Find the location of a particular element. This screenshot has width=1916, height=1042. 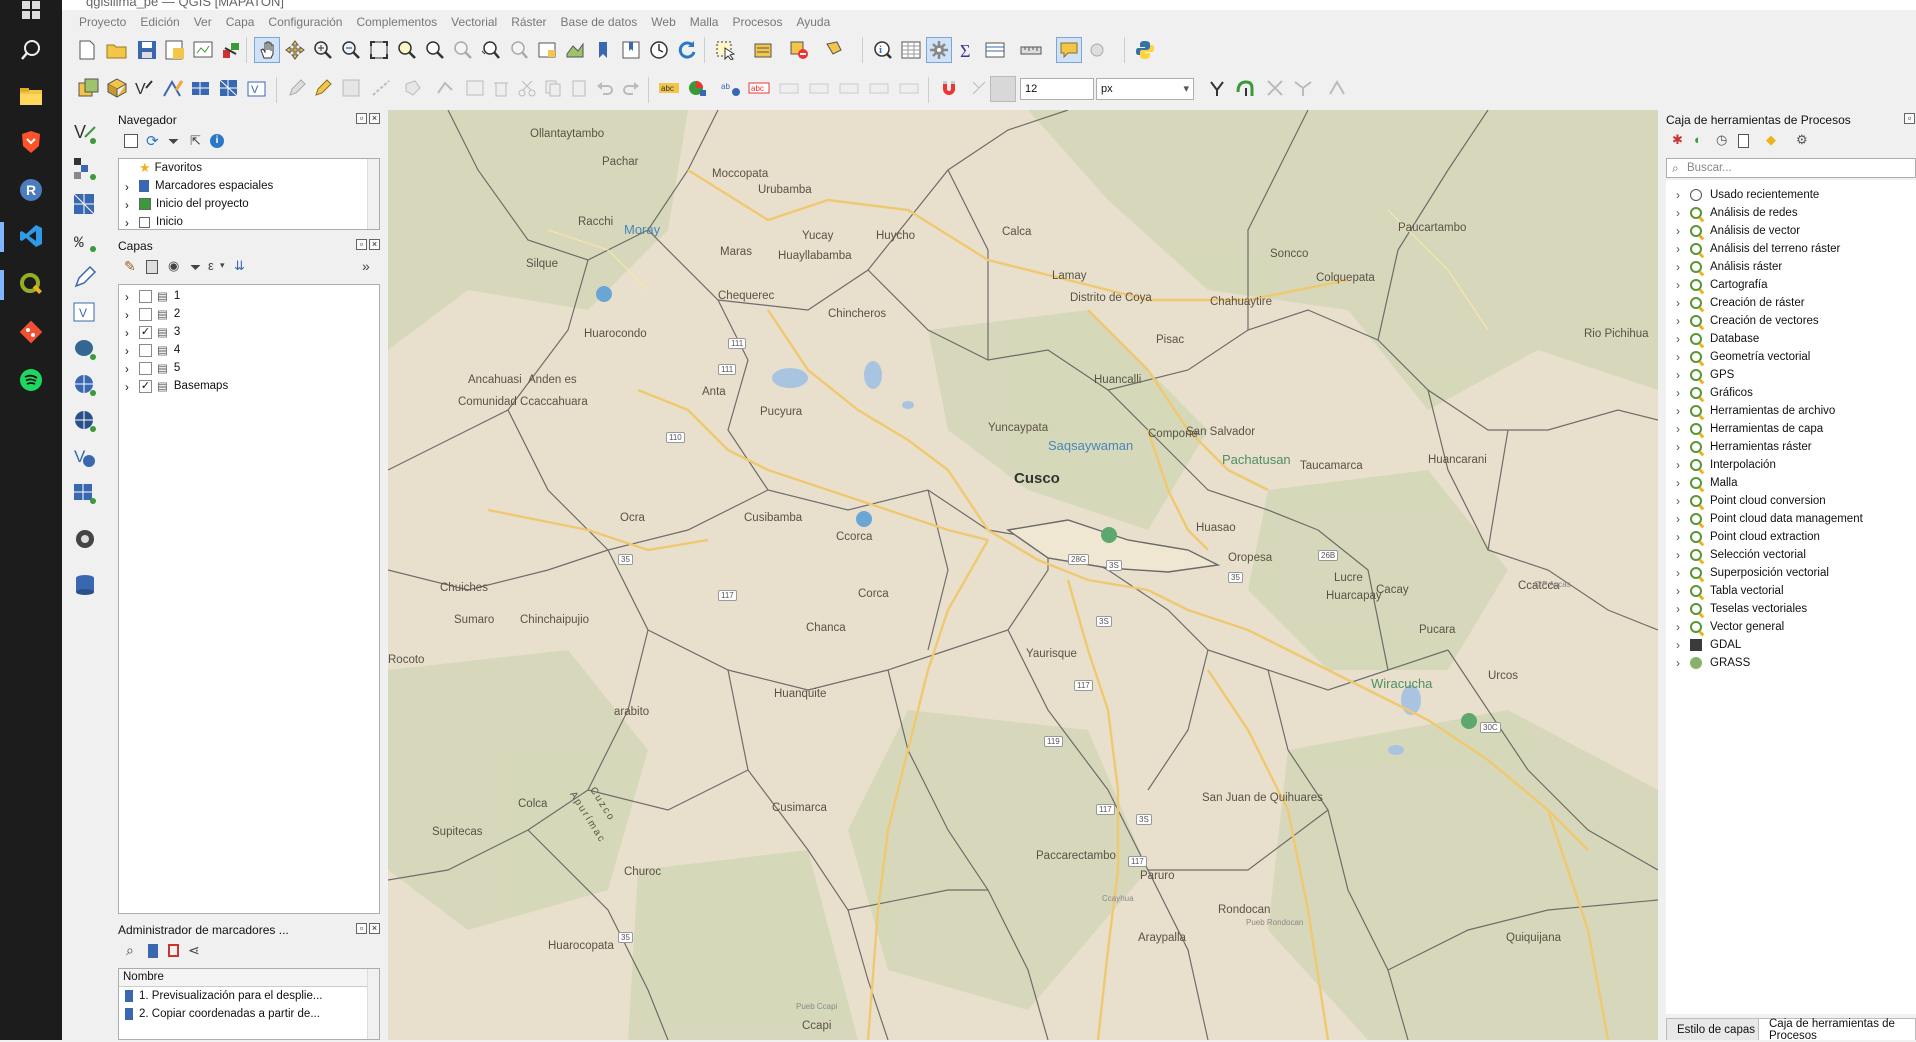

zoom-native-icon is located at coordinates (463, 50).